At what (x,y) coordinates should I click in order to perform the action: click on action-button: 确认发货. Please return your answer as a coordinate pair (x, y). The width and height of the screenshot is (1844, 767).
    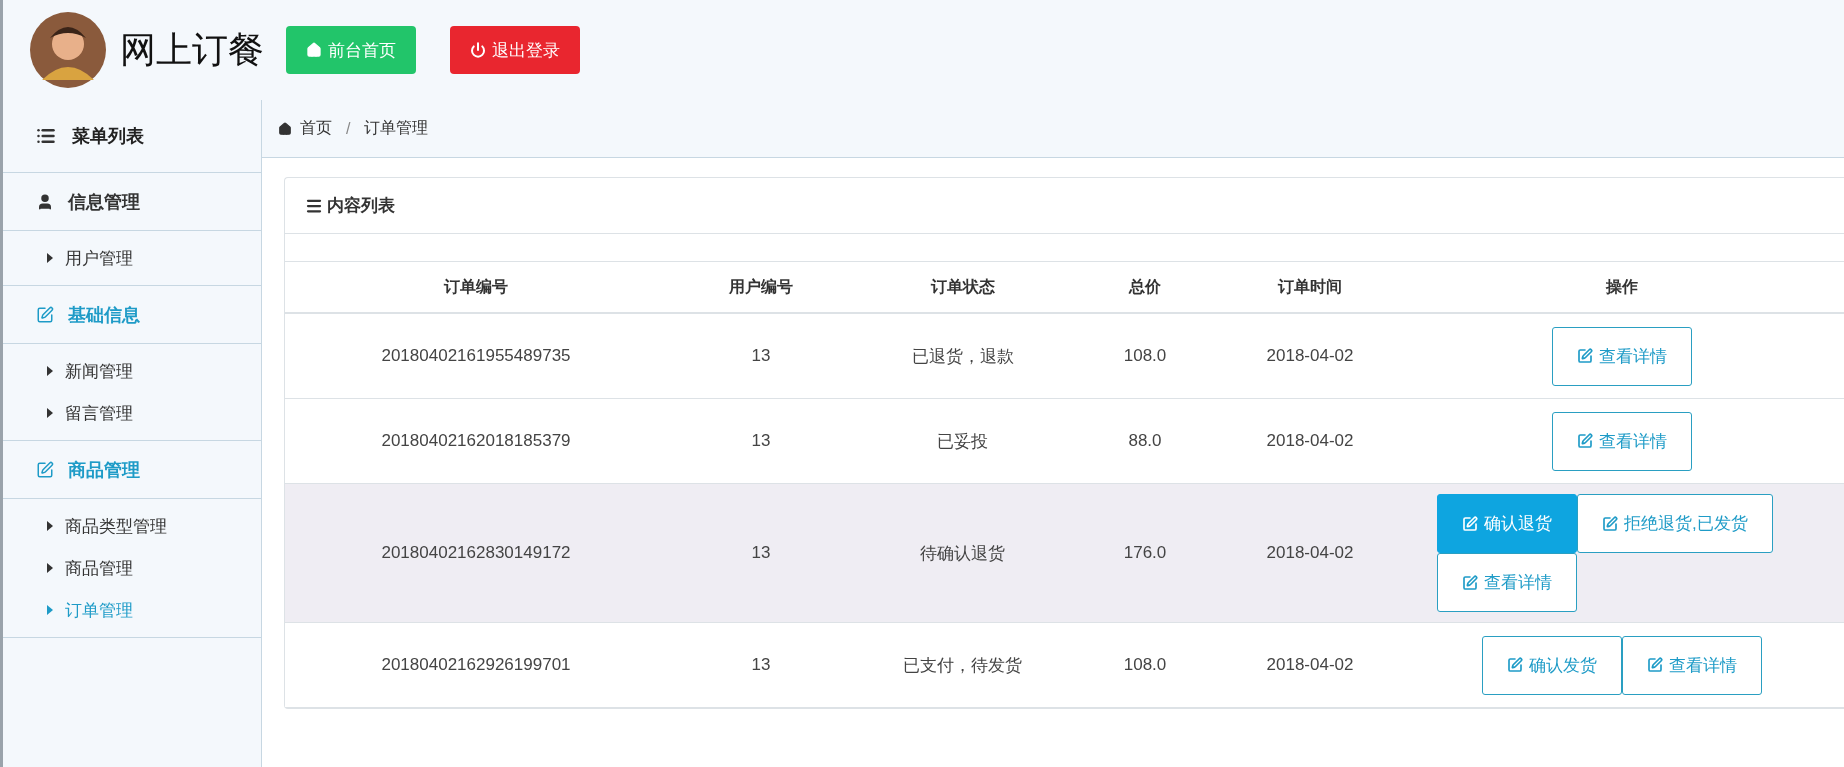
    Looking at the image, I should click on (1552, 665).